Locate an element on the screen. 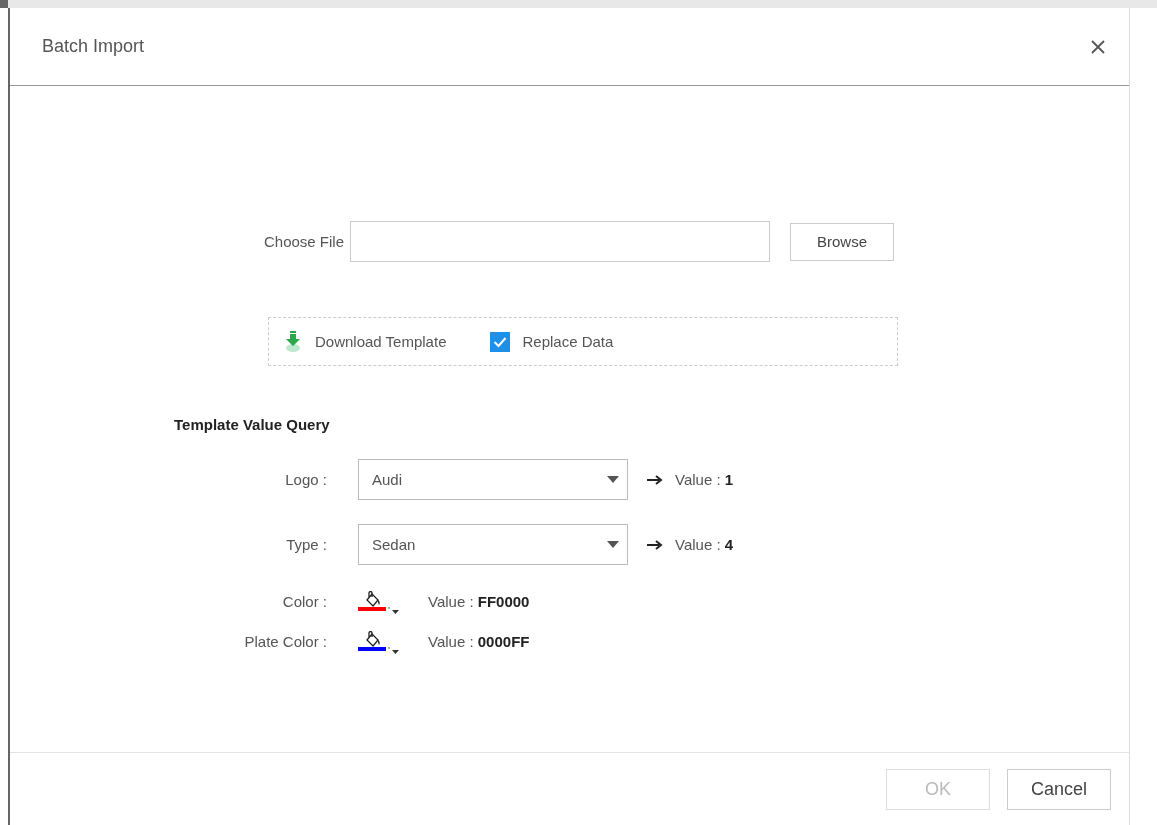  dialog-title: Batch Import is located at coordinates (93, 46).